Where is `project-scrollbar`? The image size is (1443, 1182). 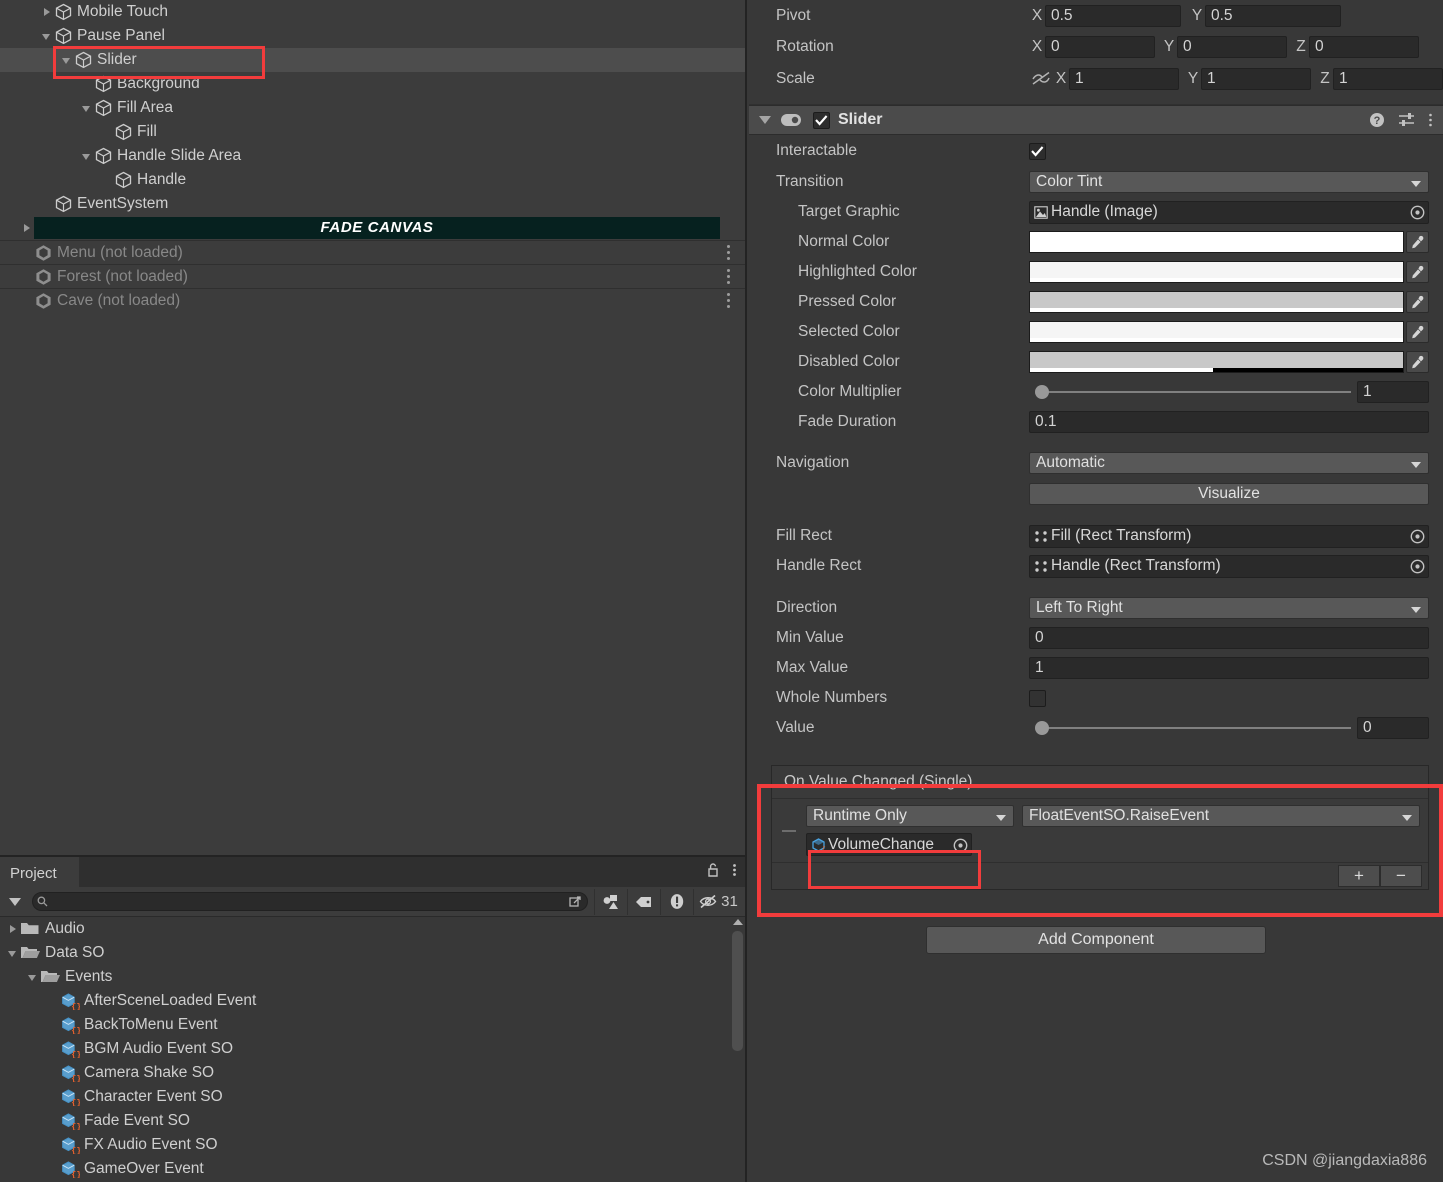 project-scrollbar is located at coordinates (737, 1049).